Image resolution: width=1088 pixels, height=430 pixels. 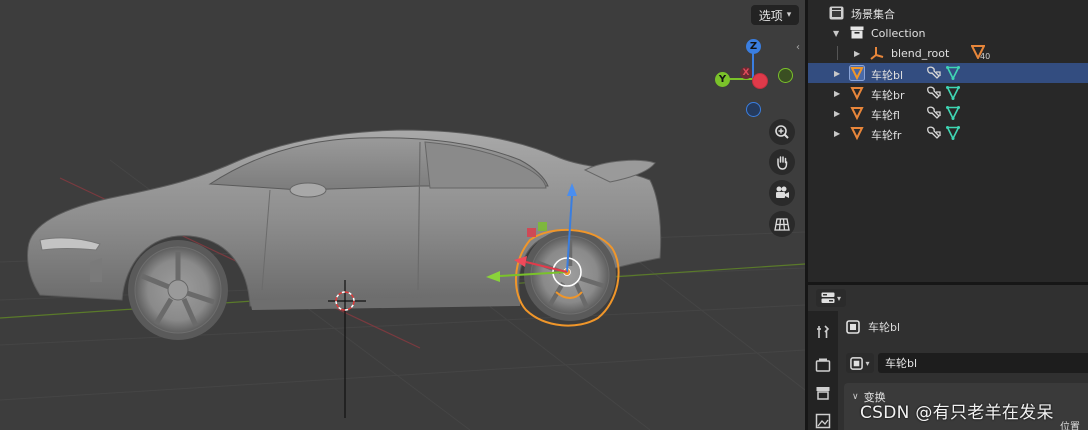 I want to click on gizmo-y-negative-ball, so click(x=785, y=75).